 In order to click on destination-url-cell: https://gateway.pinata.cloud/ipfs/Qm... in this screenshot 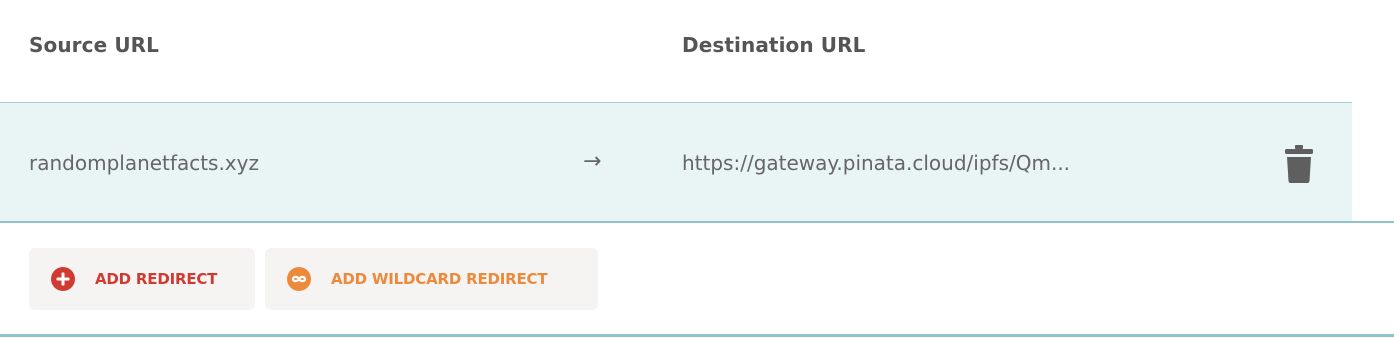, I will do `click(876, 163)`.